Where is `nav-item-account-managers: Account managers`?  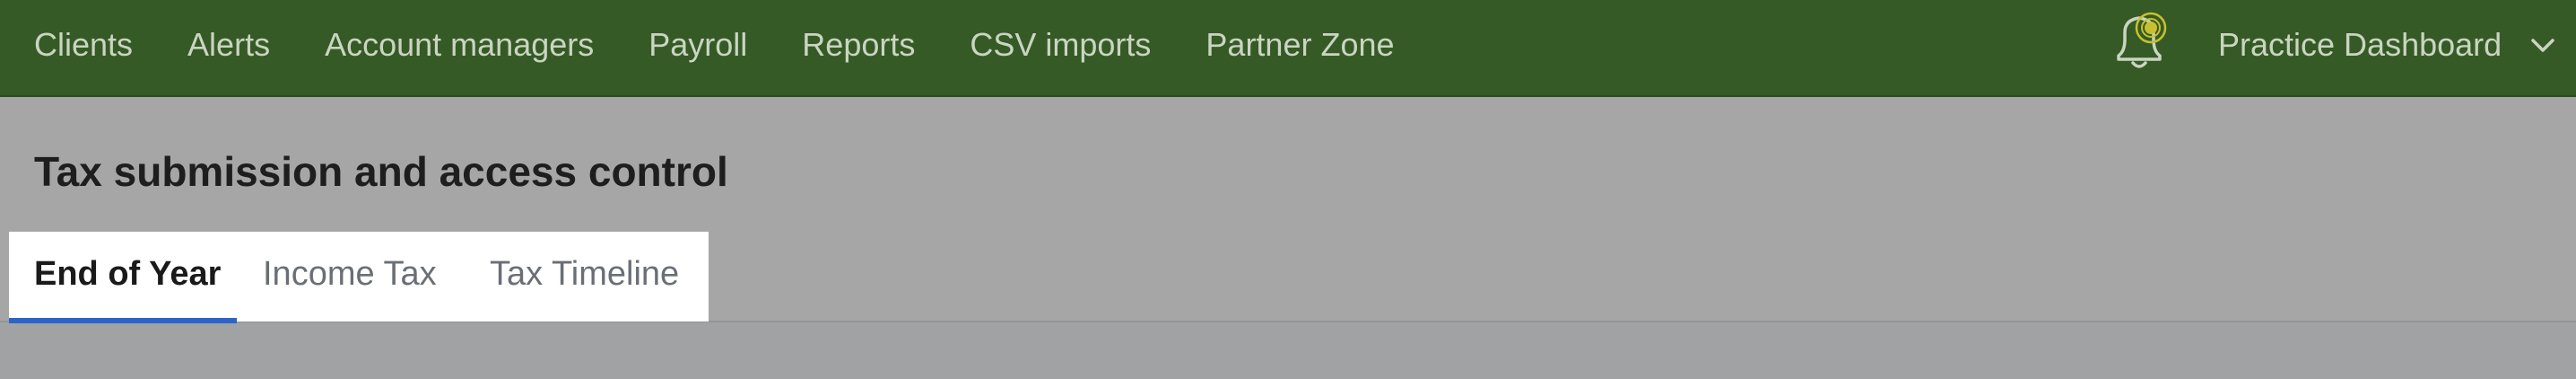 nav-item-account-managers: Account managers is located at coordinates (459, 45).